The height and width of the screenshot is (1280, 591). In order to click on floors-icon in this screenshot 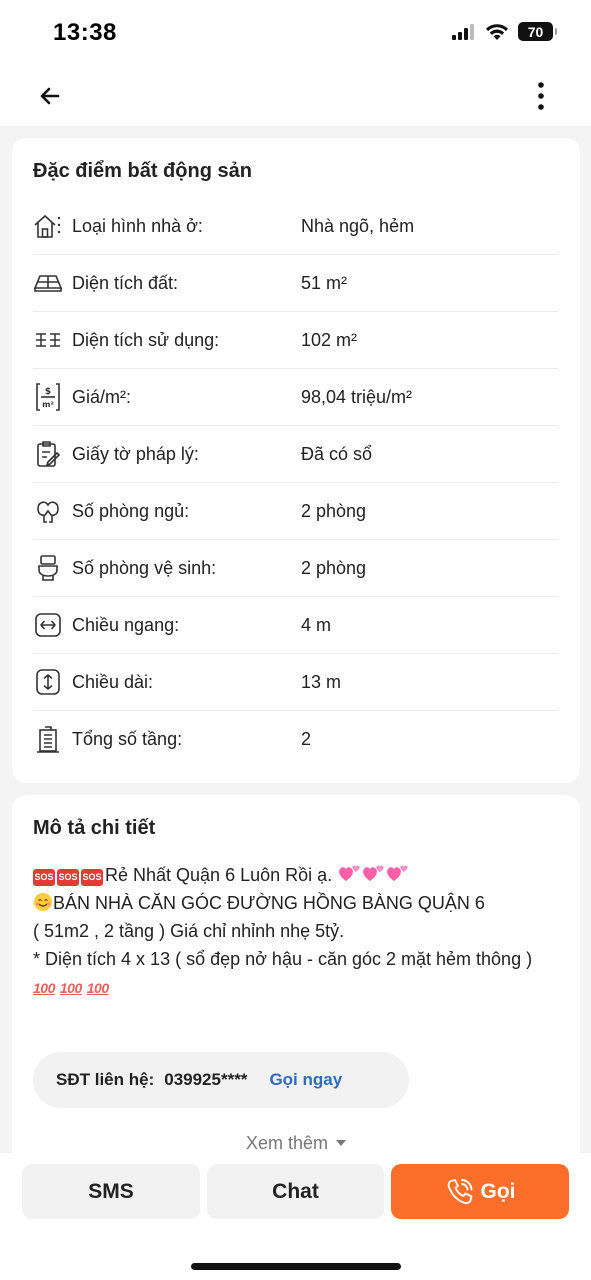, I will do `click(48, 740)`.